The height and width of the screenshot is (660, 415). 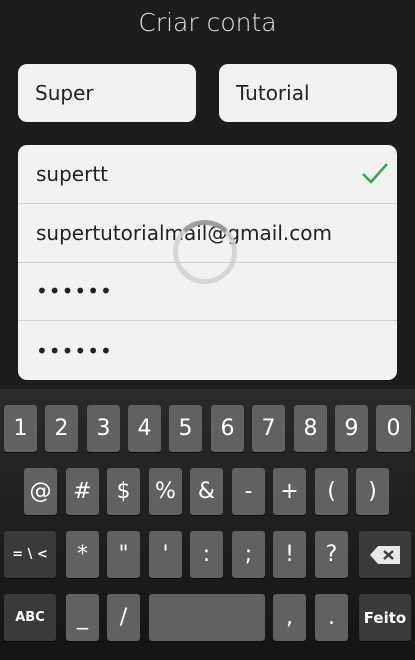 I want to click on page-title: Criar conta, so click(x=207, y=22).